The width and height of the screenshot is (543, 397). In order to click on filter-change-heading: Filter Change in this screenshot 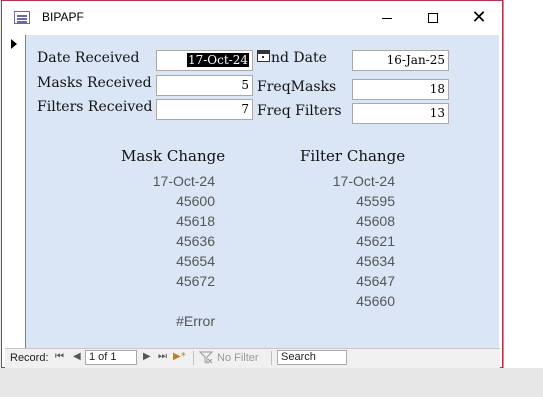, I will do `click(353, 156)`.